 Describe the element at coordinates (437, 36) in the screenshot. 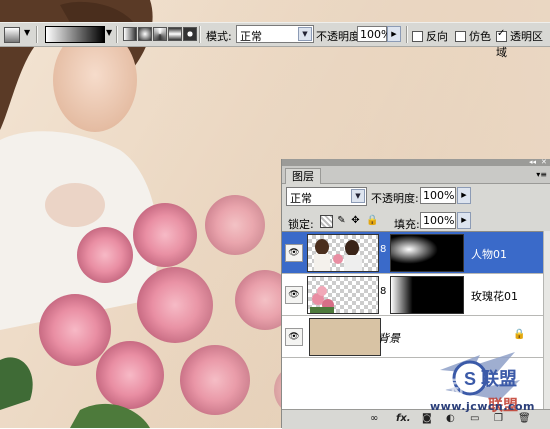

I see `reverse-label: 反向` at that location.